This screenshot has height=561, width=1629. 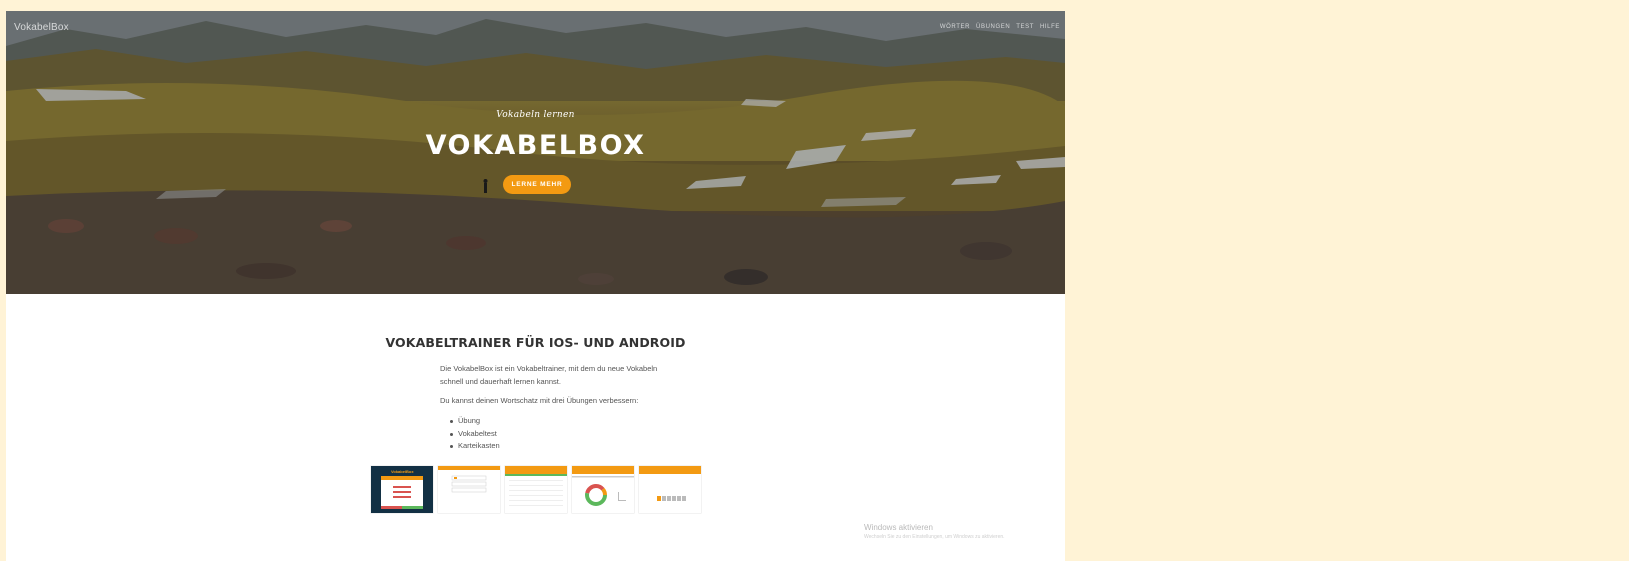 What do you see at coordinates (41, 27) in the screenshot?
I see `brand-logo-text: VokabelBox` at bounding box center [41, 27].